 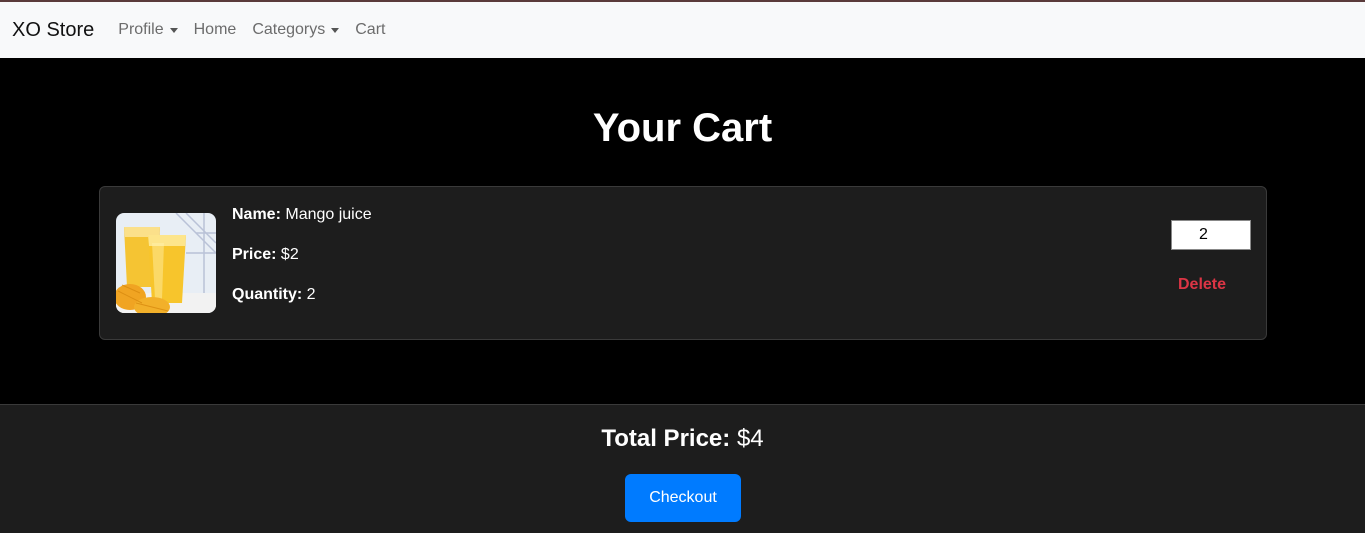 I want to click on nav-item-categorys: Categorys, so click(x=296, y=30).